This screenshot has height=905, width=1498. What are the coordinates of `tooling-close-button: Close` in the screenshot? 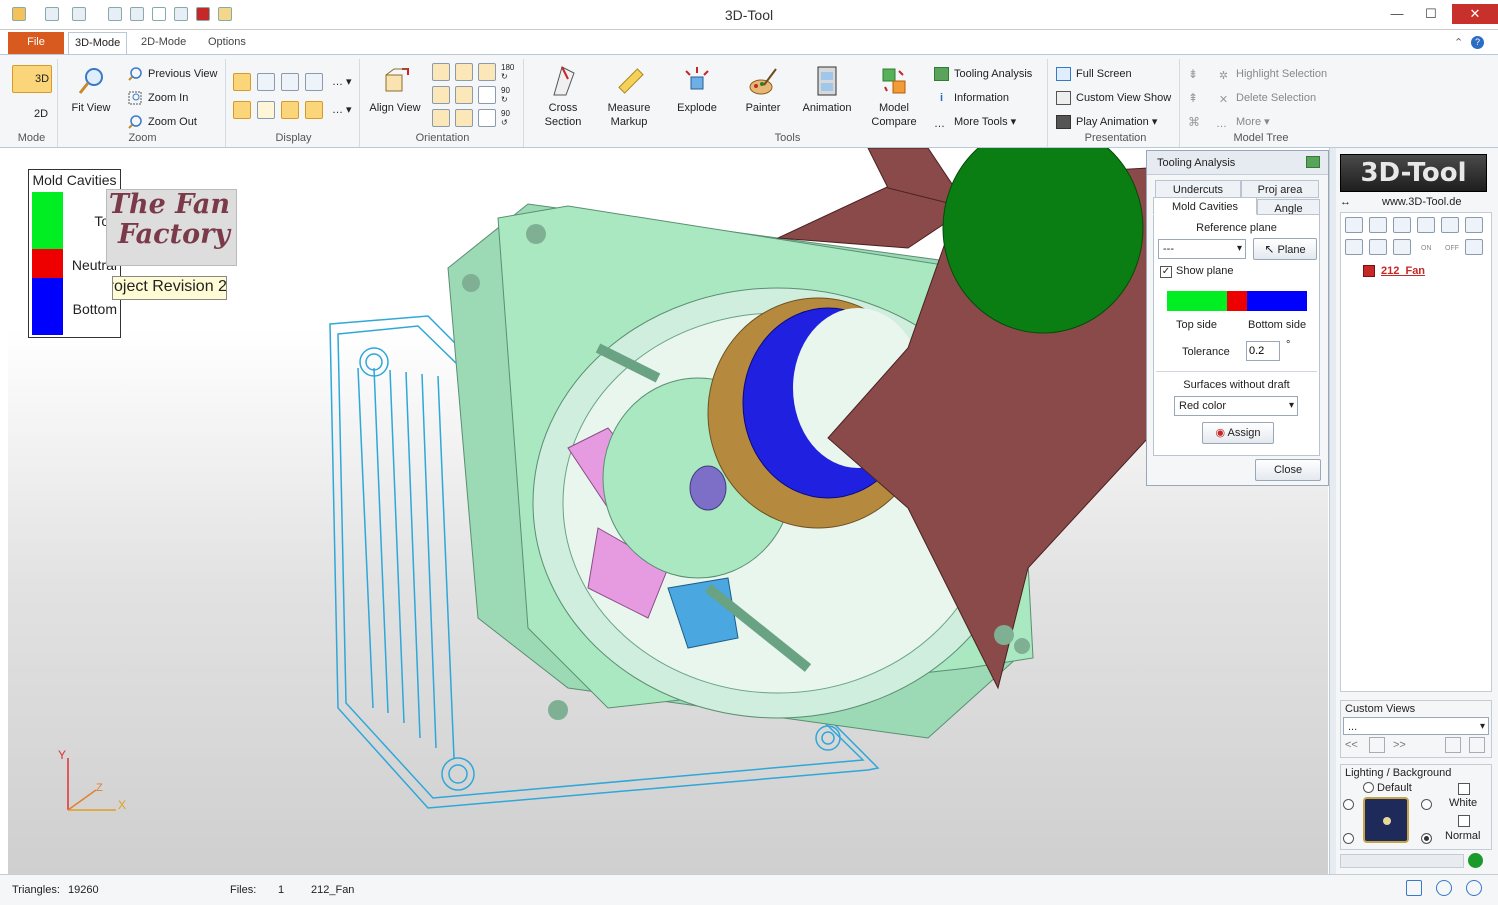 It's located at (1288, 470).